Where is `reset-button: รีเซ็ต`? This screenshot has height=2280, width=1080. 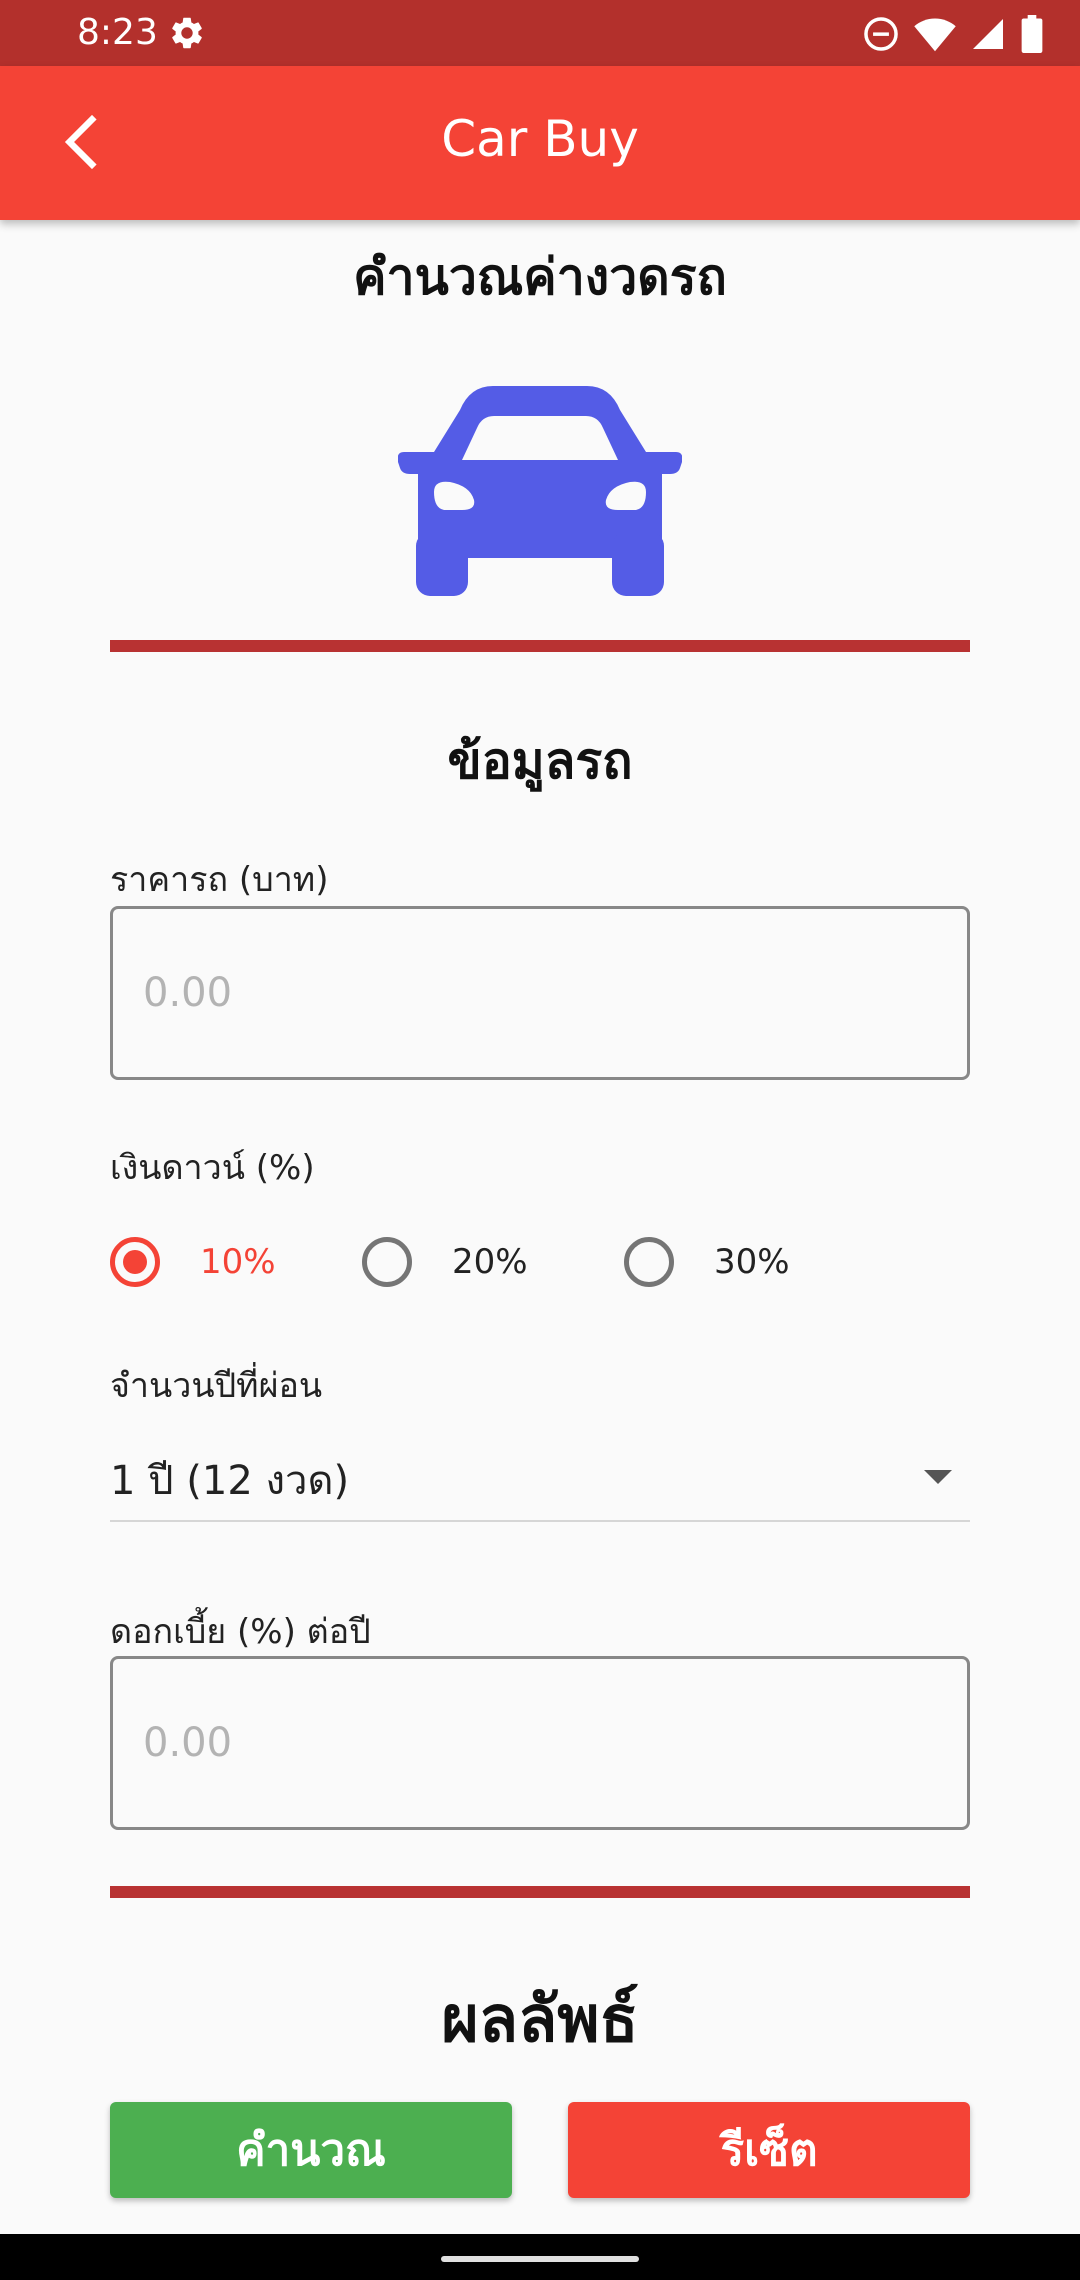
reset-button: รีเซ็ต is located at coordinates (769, 2150).